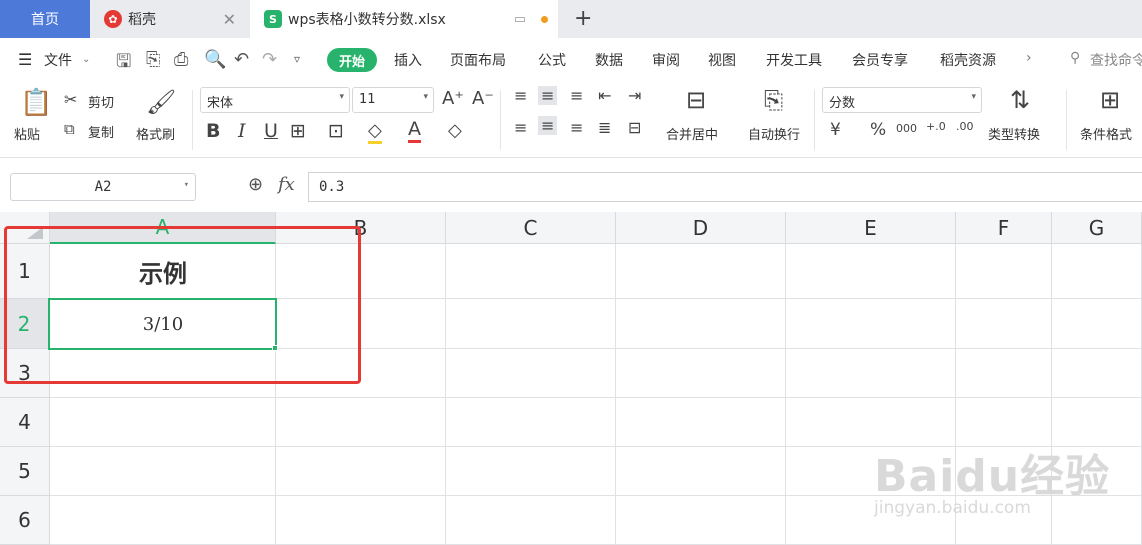 This screenshot has width=1142, height=545. I want to click on menu-docer-resources: 稻壳资源, so click(968, 60).